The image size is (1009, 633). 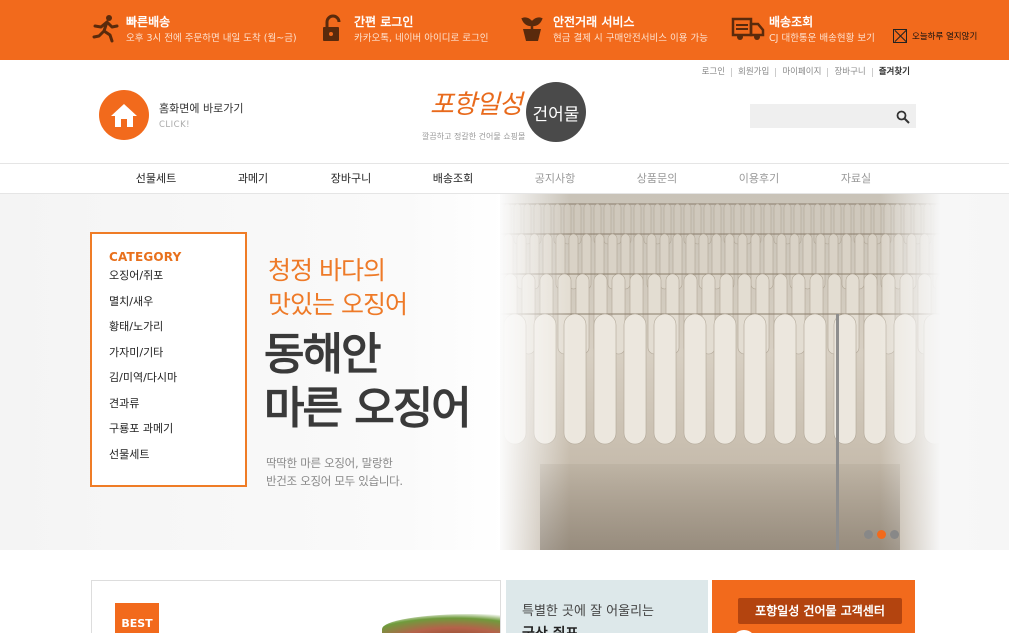 What do you see at coordinates (177, 333) in the screenshot?
I see `category-item: 황태/노가리` at bounding box center [177, 333].